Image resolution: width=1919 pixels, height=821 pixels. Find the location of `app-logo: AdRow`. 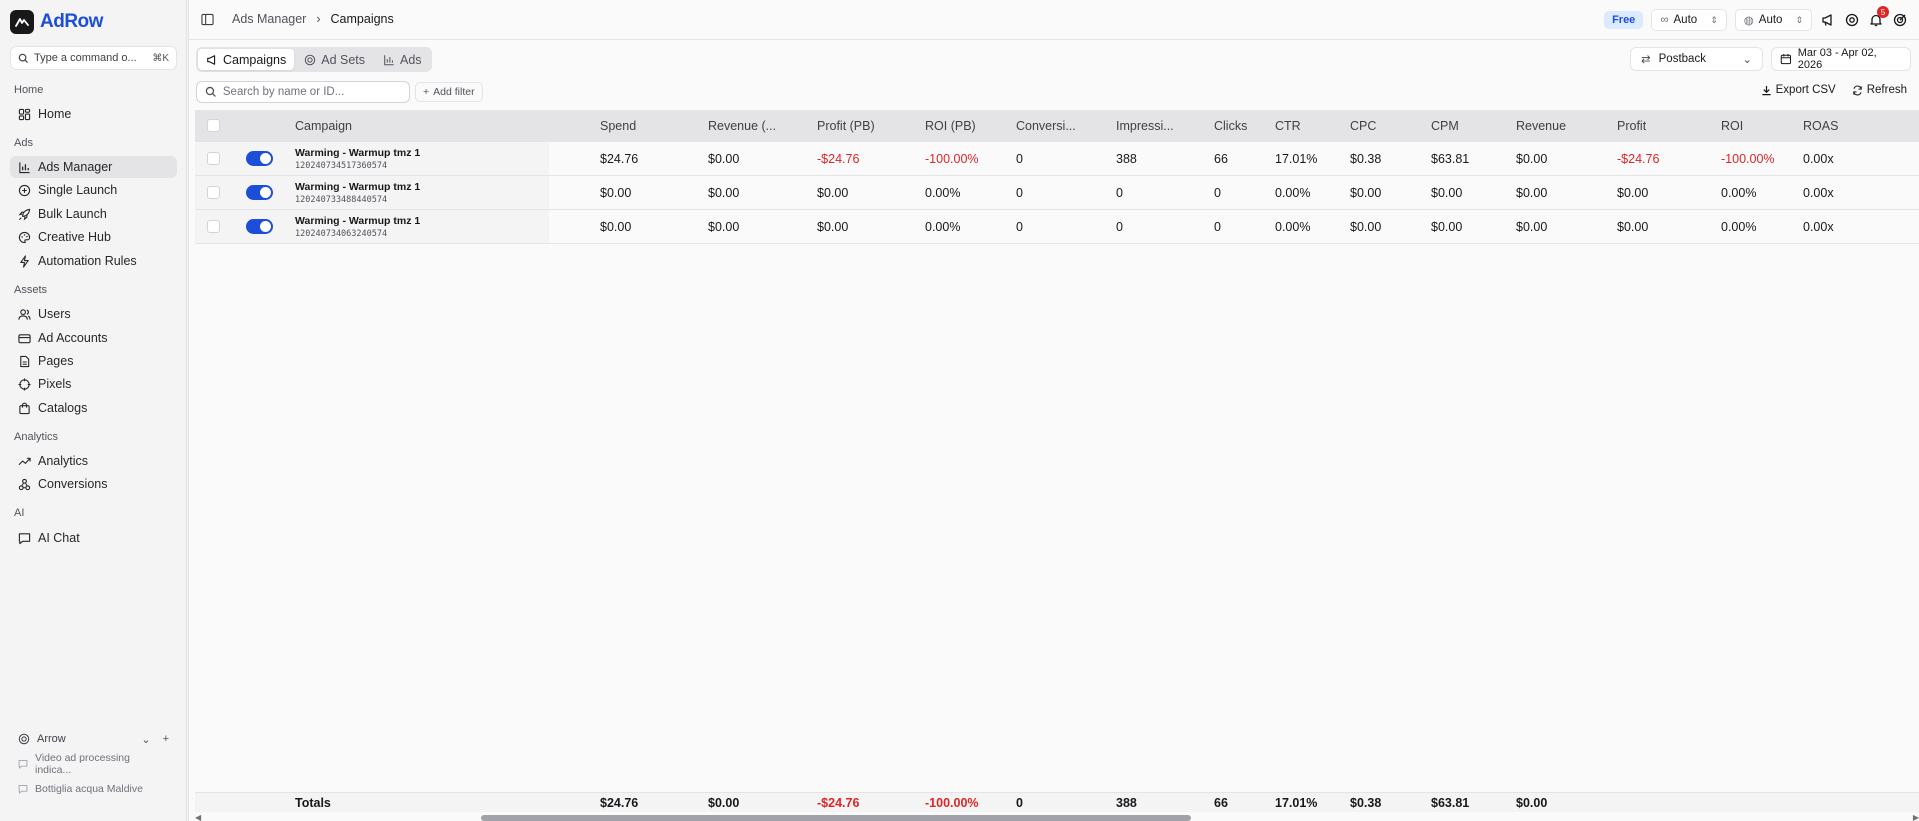

app-logo: AdRow is located at coordinates (56, 22).